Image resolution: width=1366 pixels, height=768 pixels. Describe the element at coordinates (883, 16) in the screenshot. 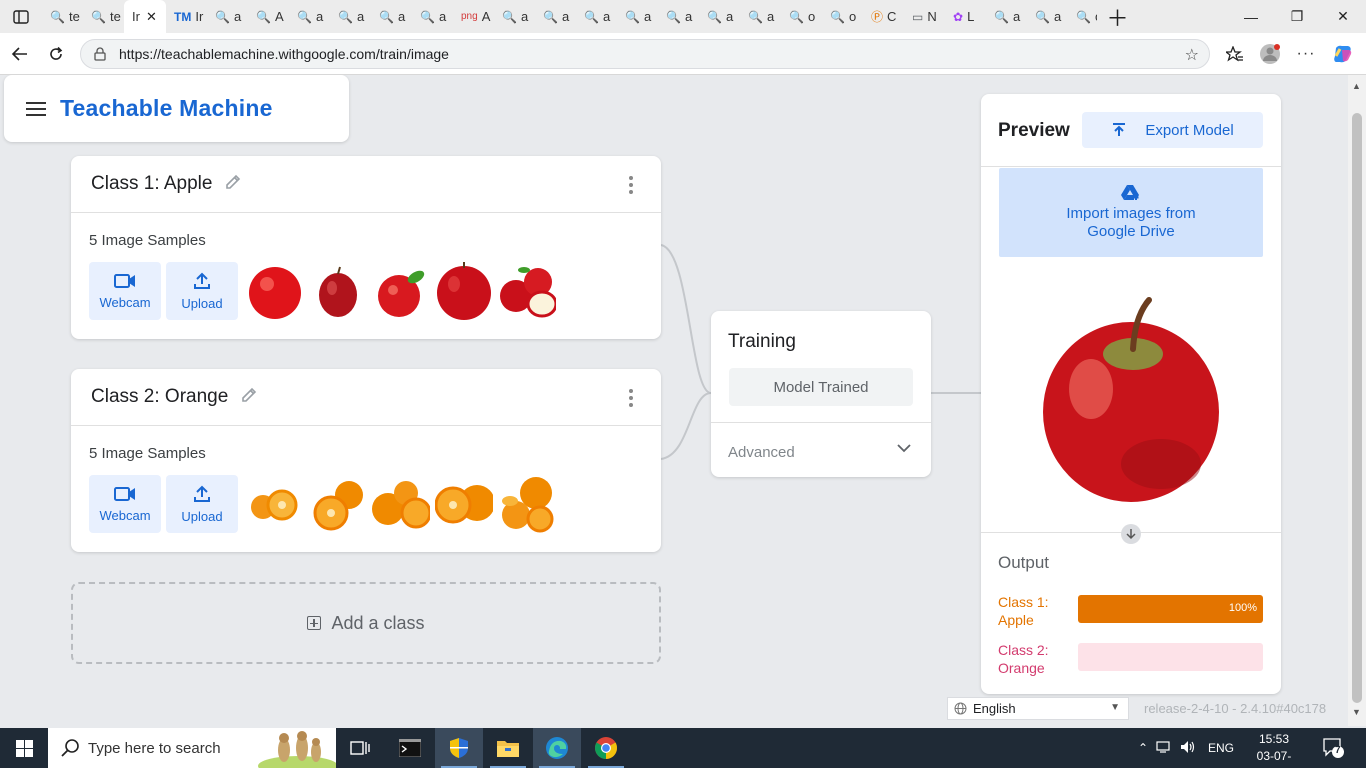

I see `browser-tab: Ⓟ C` at that location.